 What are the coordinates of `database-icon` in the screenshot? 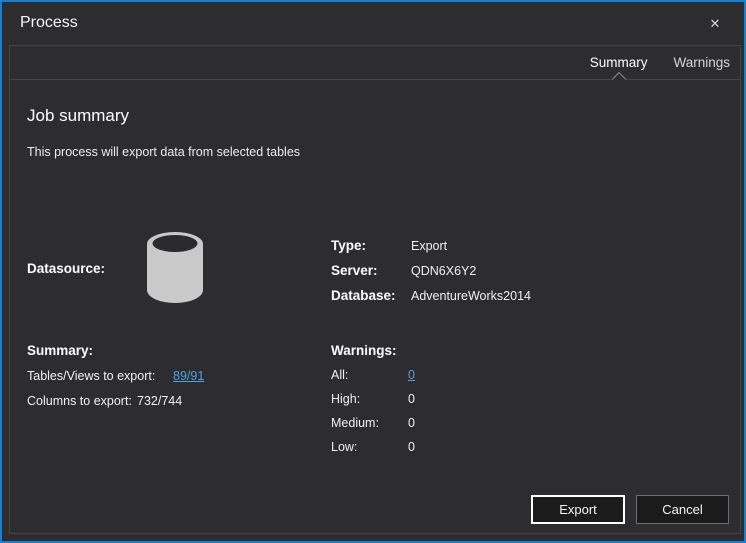 It's located at (175, 270).